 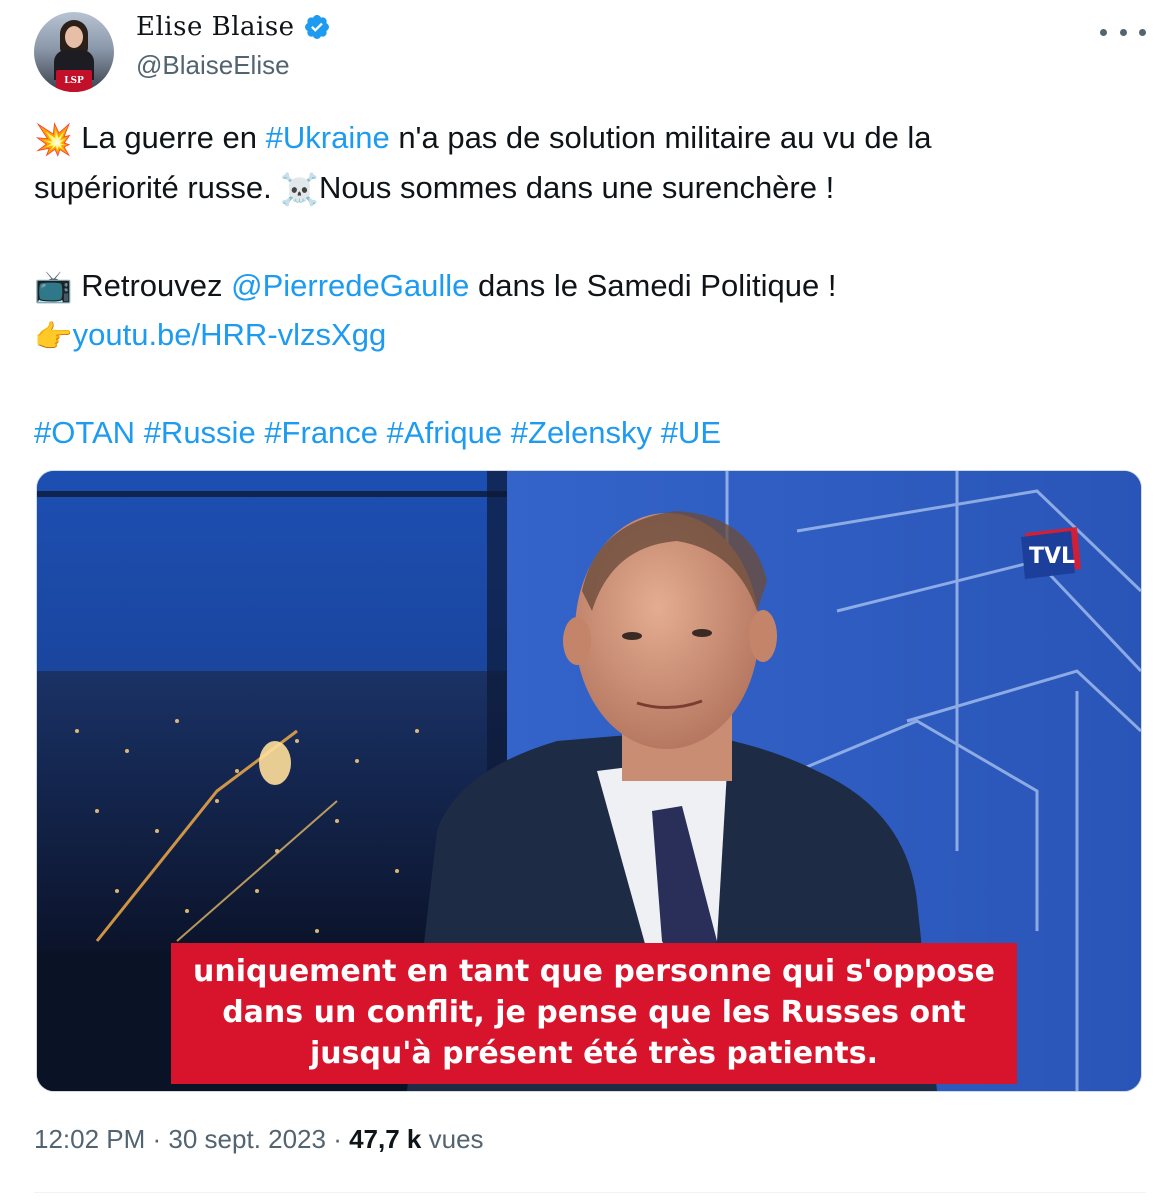 I want to click on text-span: Retrouvez, so click(x=152, y=285).